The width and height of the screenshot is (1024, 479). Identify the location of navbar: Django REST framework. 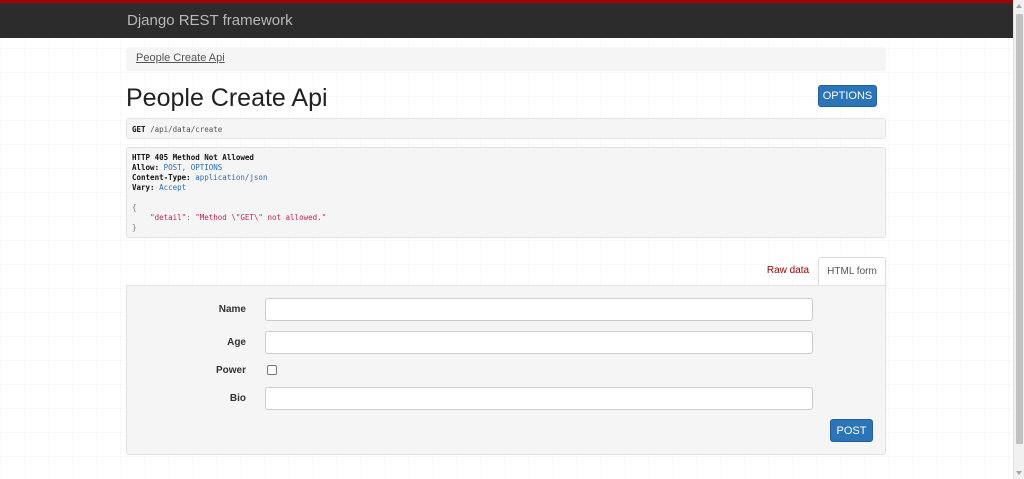
(506, 19).